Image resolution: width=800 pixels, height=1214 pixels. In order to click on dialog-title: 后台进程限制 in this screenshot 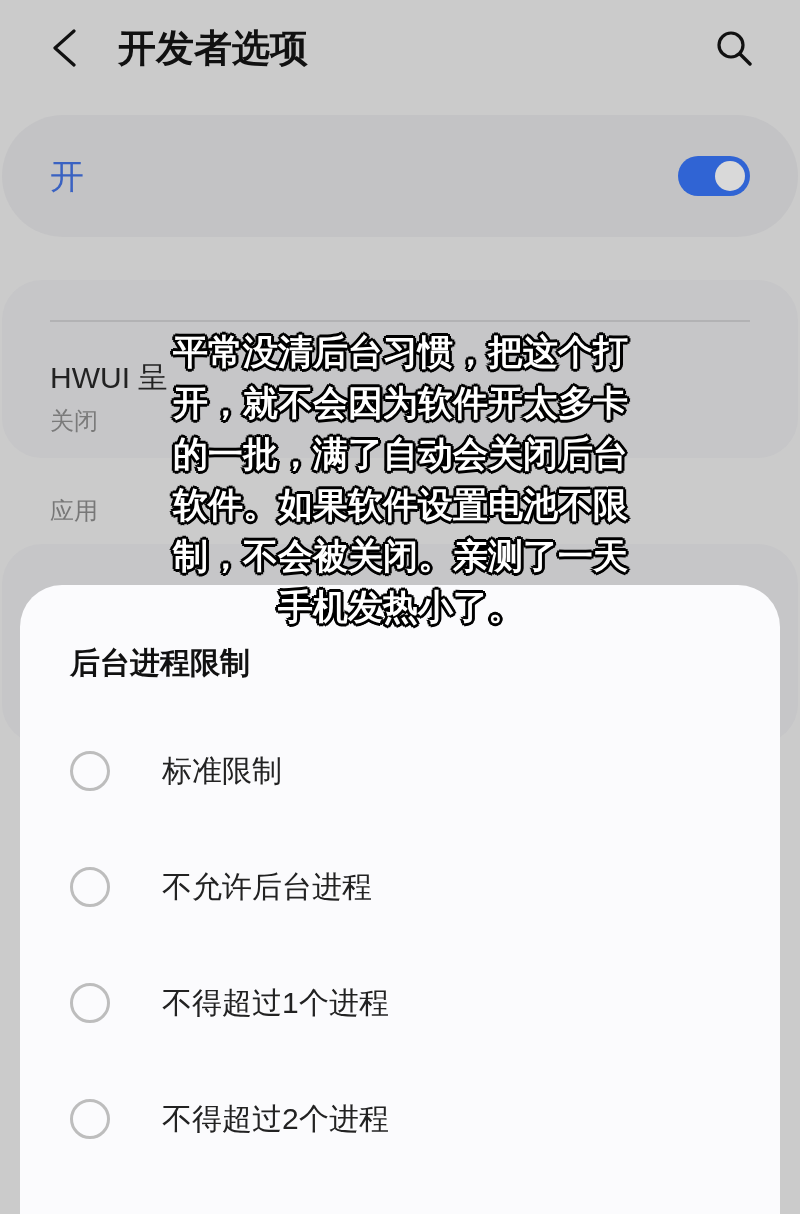, I will do `click(160, 663)`.